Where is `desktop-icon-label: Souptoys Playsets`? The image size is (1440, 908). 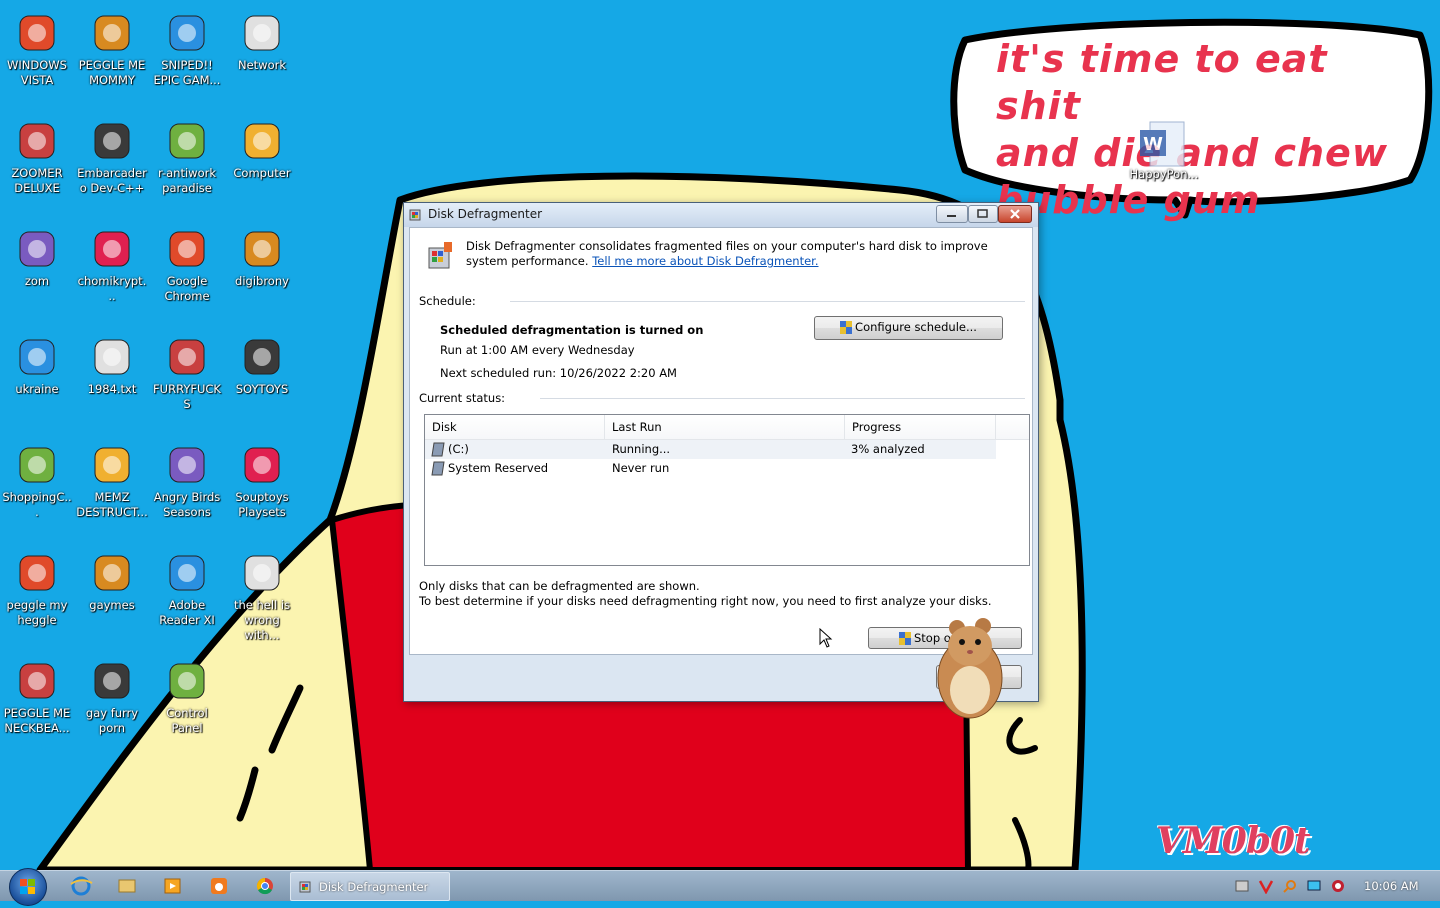 desktop-icon-label: Souptoys Playsets is located at coordinates (262, 504).